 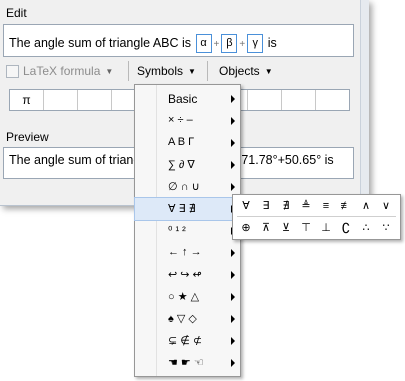 What do you see at coordinates (185, 275) in the screenshot?
I see `menu-item-label: ↩ ↪ ↫` at bounding box center [185, 275].